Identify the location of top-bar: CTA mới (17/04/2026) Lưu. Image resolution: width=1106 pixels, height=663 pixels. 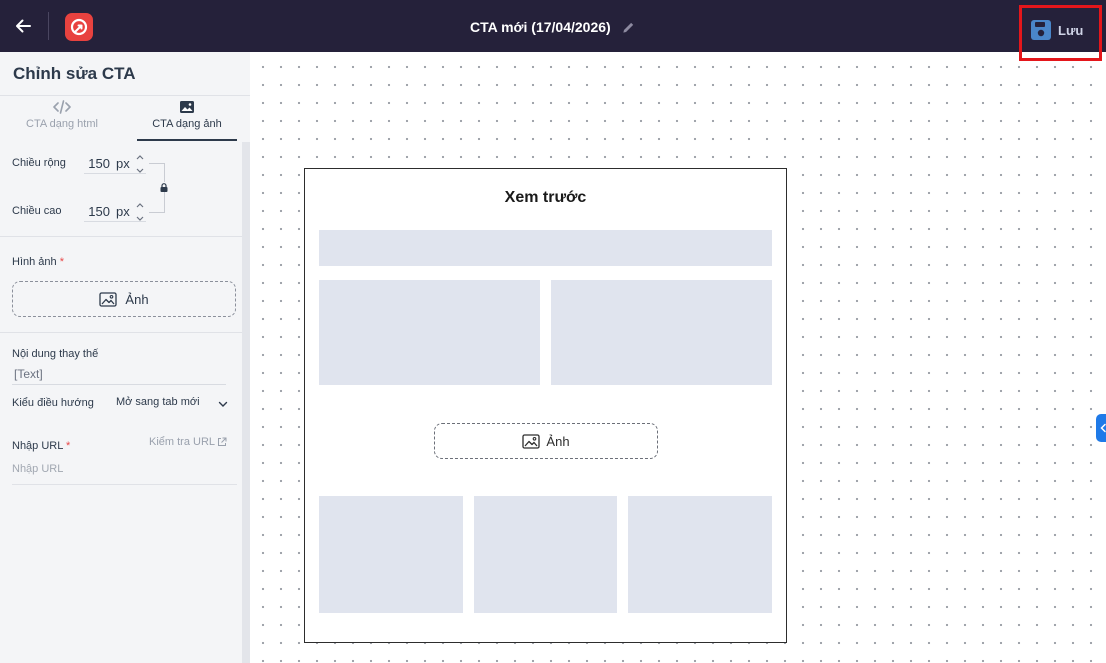
(553, 30).